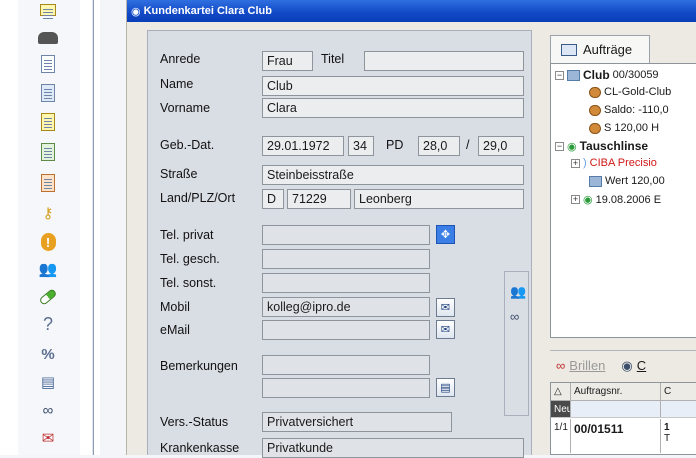 The image size is (696, 458). What do you see at coordinates (632, 128) in the screenshot?
I see `tree-node-label: S 120,00 H` at bounding box center [632, 128].